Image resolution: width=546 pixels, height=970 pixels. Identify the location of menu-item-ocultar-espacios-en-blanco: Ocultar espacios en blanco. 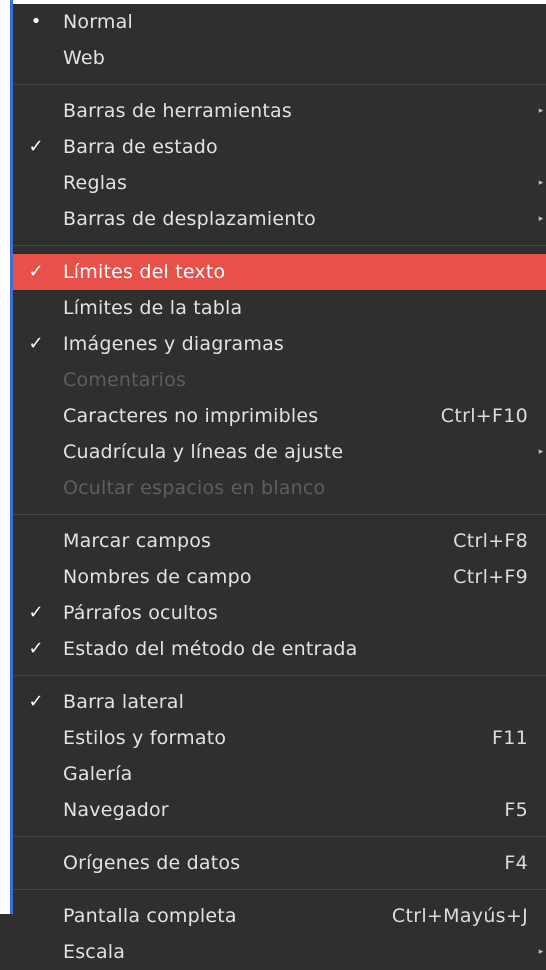
(279, 488).